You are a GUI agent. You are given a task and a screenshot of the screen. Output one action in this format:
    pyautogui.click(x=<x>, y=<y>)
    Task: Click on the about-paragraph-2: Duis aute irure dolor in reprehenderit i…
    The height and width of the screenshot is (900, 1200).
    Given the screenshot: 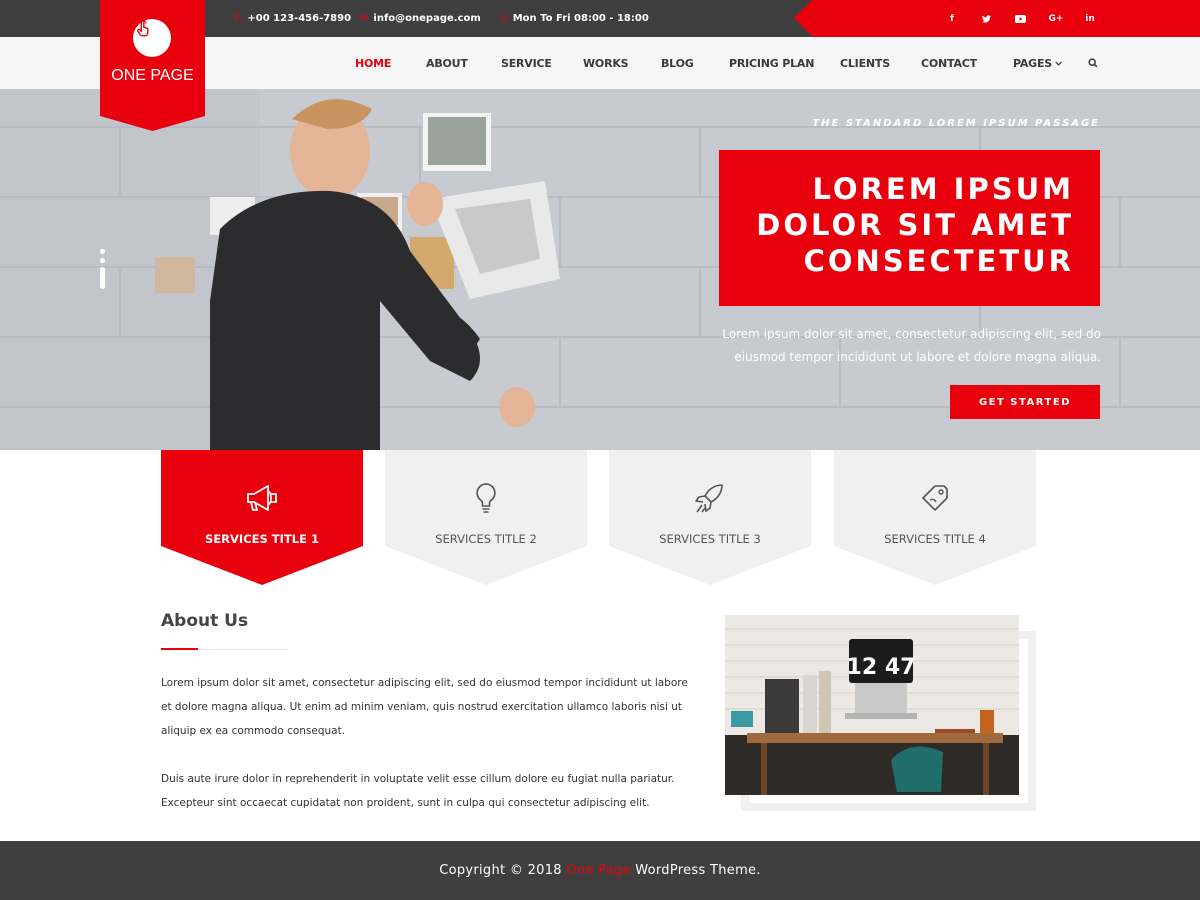 What is the action you would take?
    pyautogui.click(x=418, y=791)
    